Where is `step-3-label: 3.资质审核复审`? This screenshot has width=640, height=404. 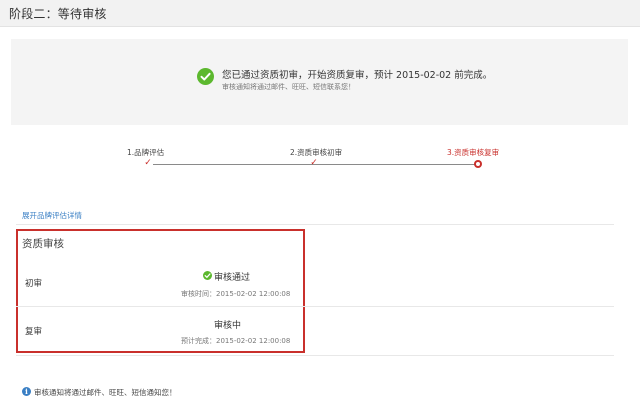 step-3-label: 3.资质审核复审 is located at coordinates (473, 152).